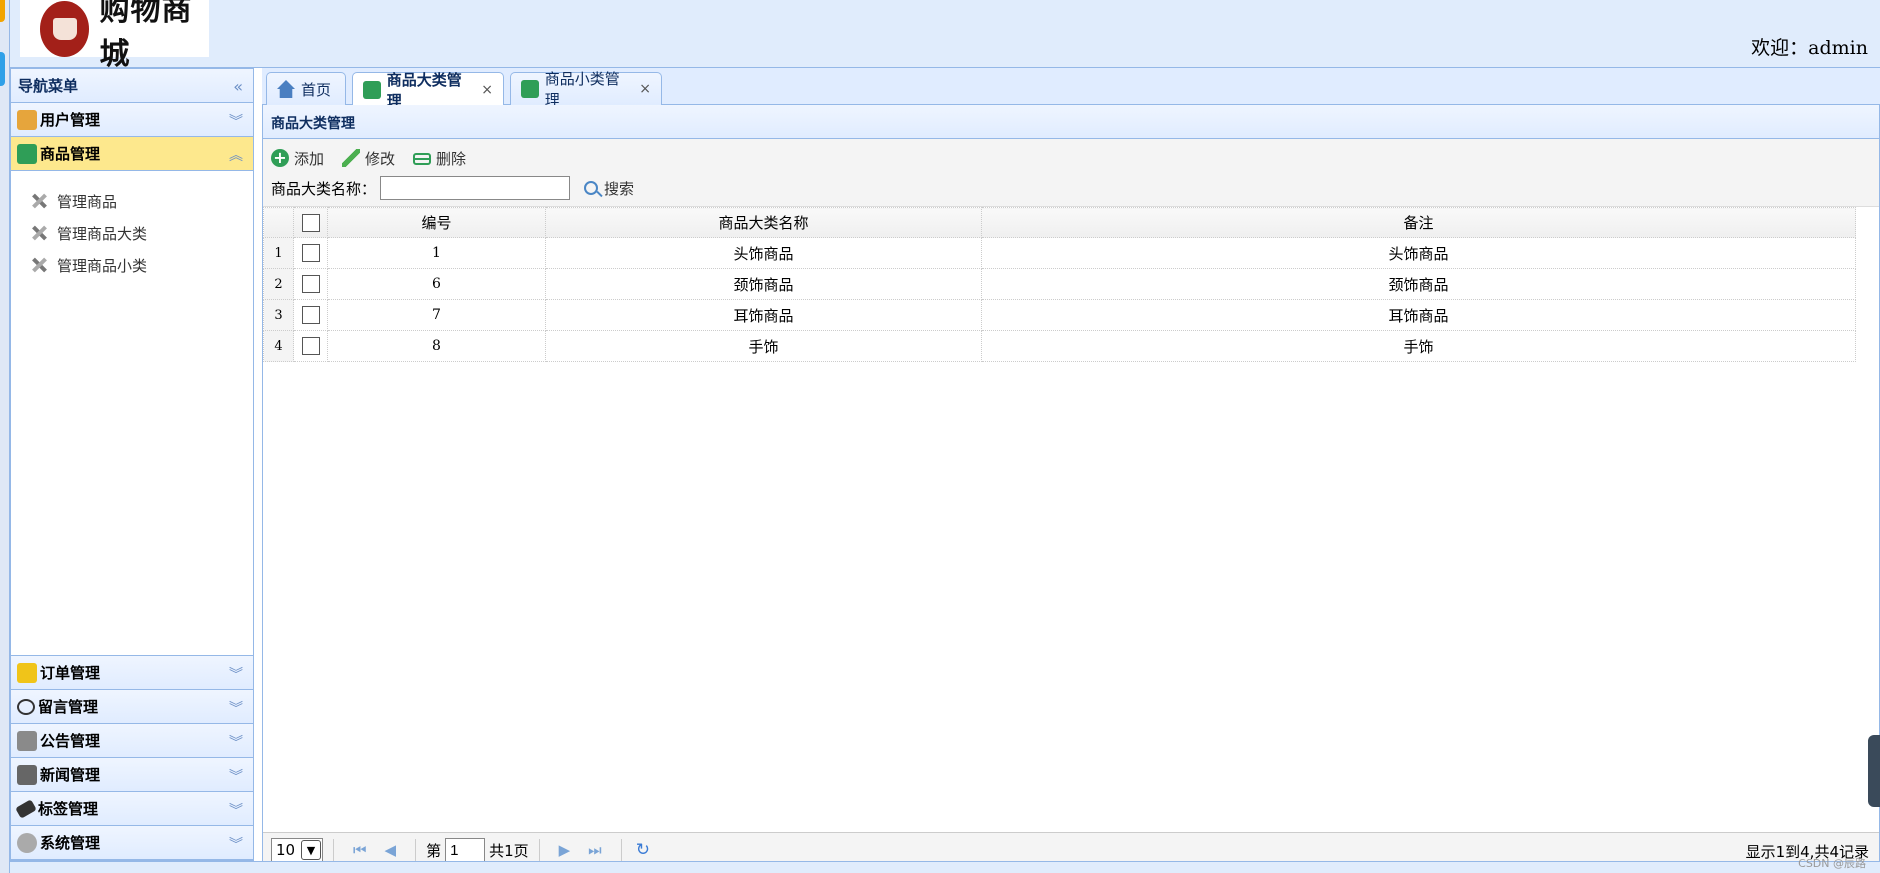 The image size is (1880, 873). What do you see at coordinates (132, 120) in the screenshot?
I see `sidebar-section-users: 用户管理 ︾` at bounding box center [132, 120].